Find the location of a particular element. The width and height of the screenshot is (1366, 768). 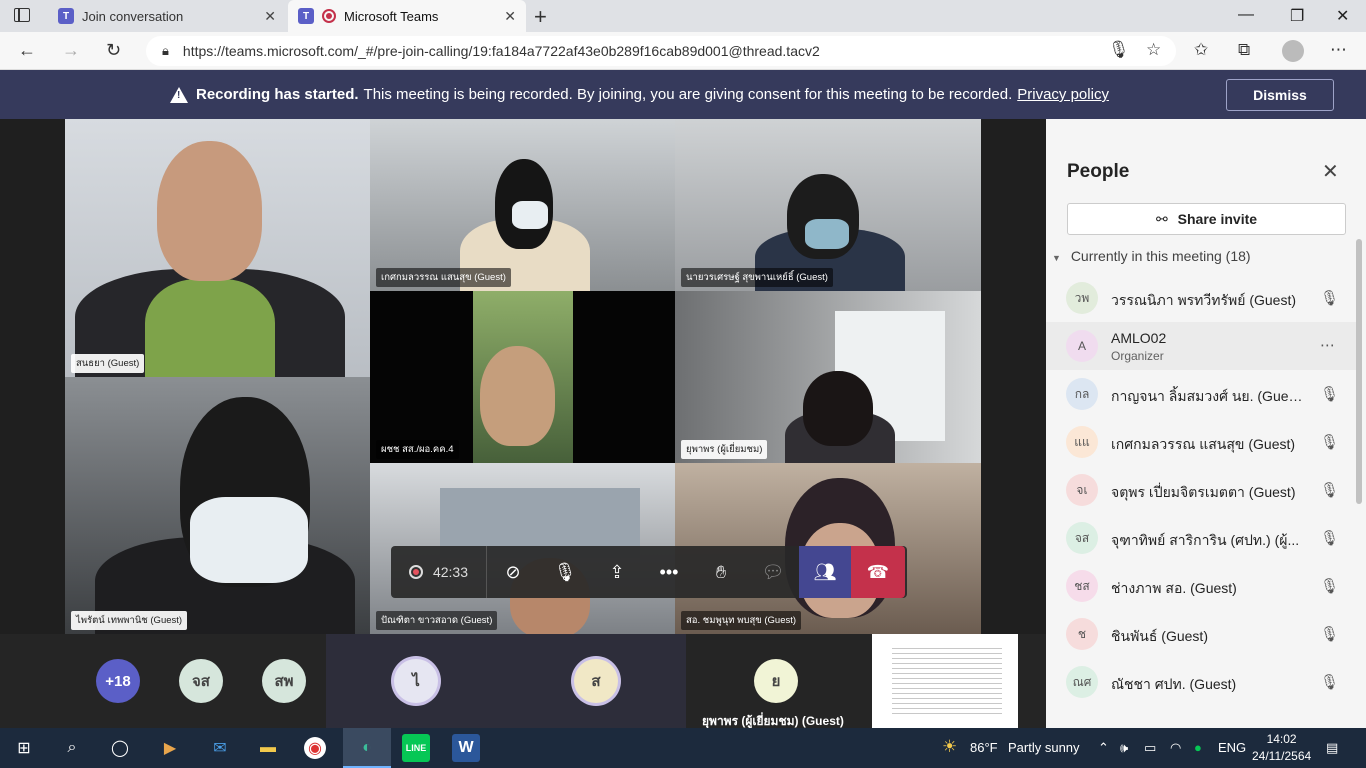

raise-hand-button: ✋︎ is located at coordinates (721, 572).